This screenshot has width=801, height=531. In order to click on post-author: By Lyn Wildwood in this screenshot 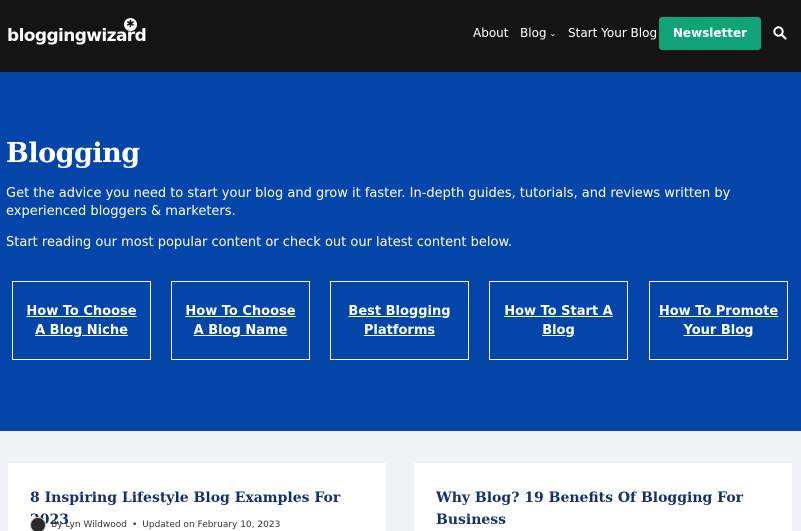, I will do `click(89, 525)`.